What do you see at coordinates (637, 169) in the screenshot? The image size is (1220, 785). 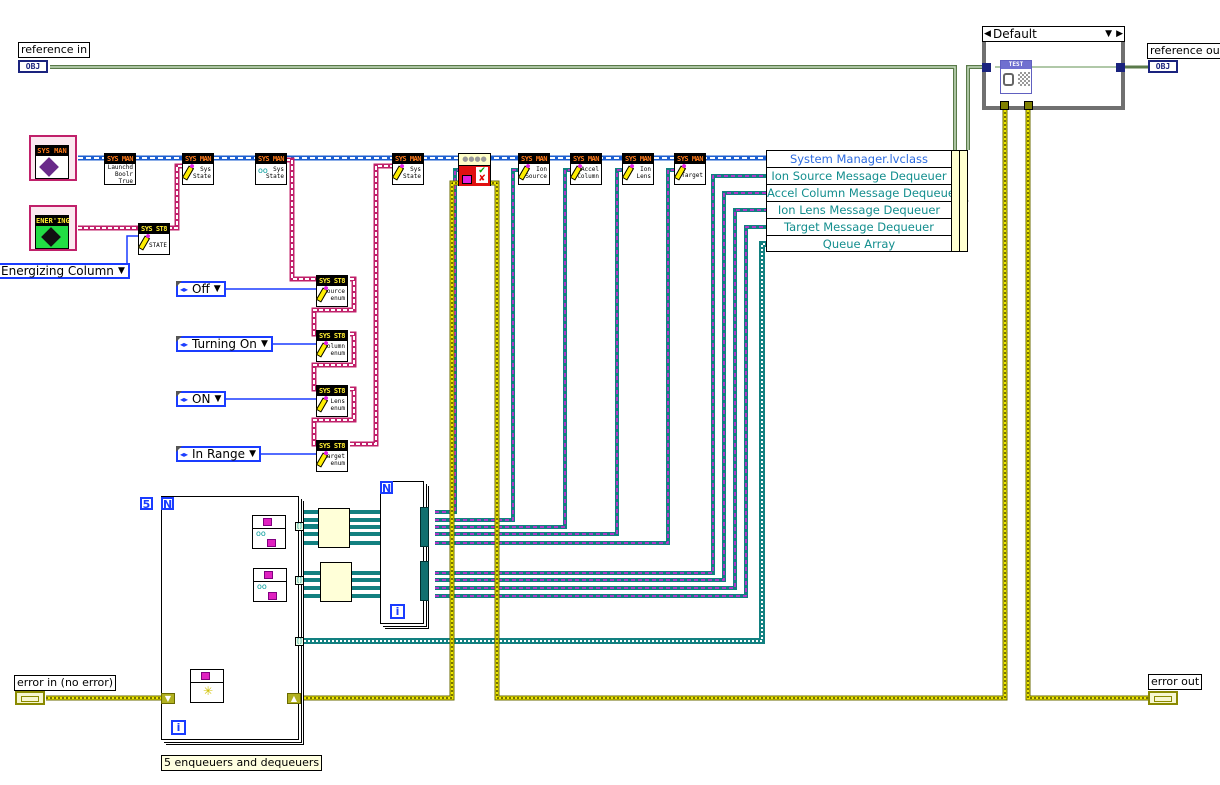 I see `write-ion-lens-subvi: SYS MAN Ion Lens` at bounding box center [637, 169].